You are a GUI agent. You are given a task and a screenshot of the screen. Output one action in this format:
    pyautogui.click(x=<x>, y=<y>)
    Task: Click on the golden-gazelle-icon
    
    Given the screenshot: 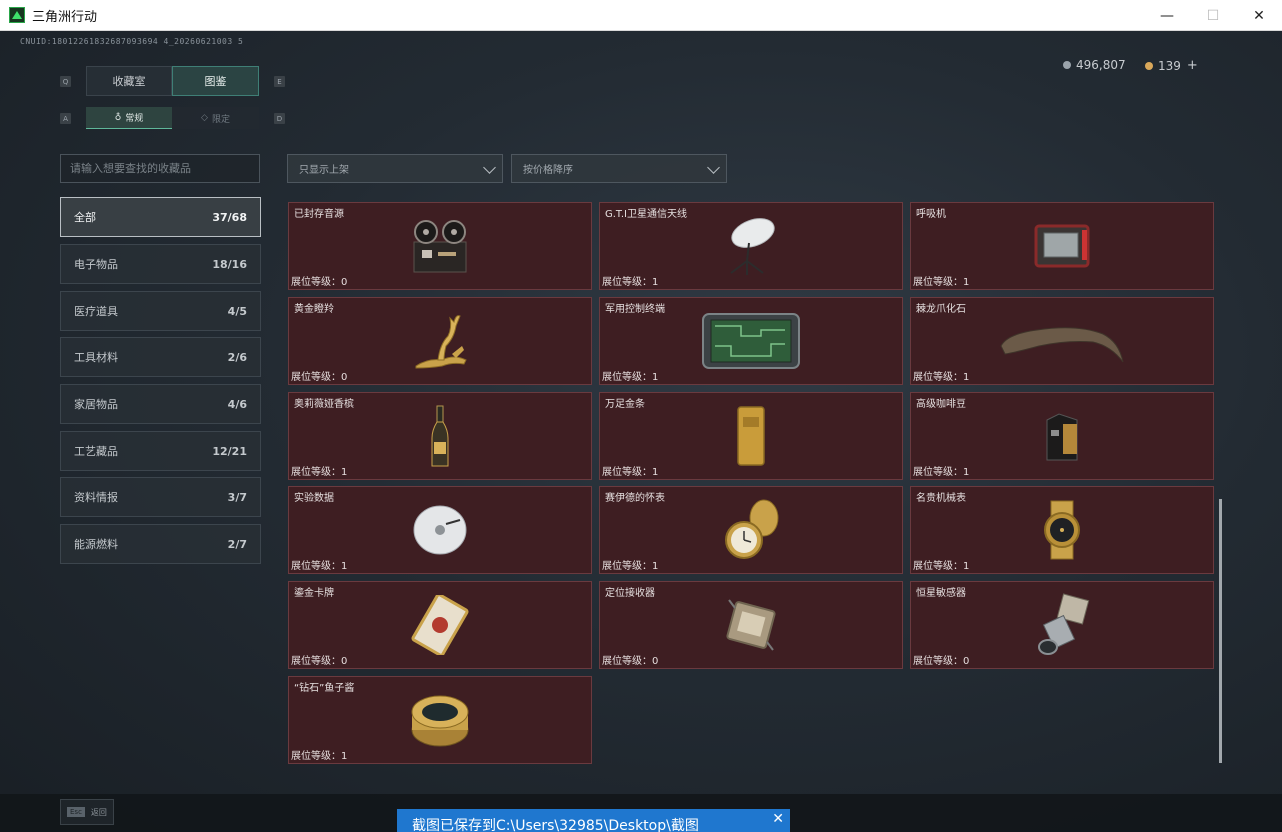 What is the action you would take?
    pyautogui.click(x=441, y=342)
    